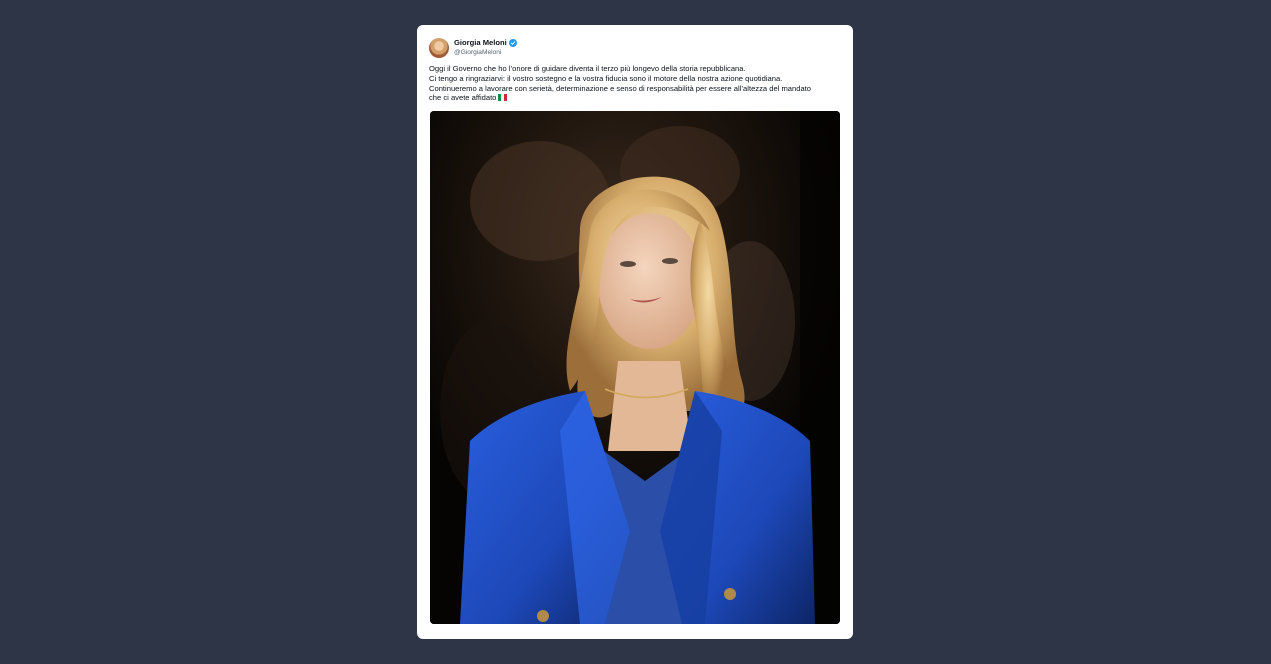 This screenshot has width=1271, height=664. What do you see at coordinates (503, 98) in the screenshot?
I see `italy-flag-icon` at bounding box center [503, 98].